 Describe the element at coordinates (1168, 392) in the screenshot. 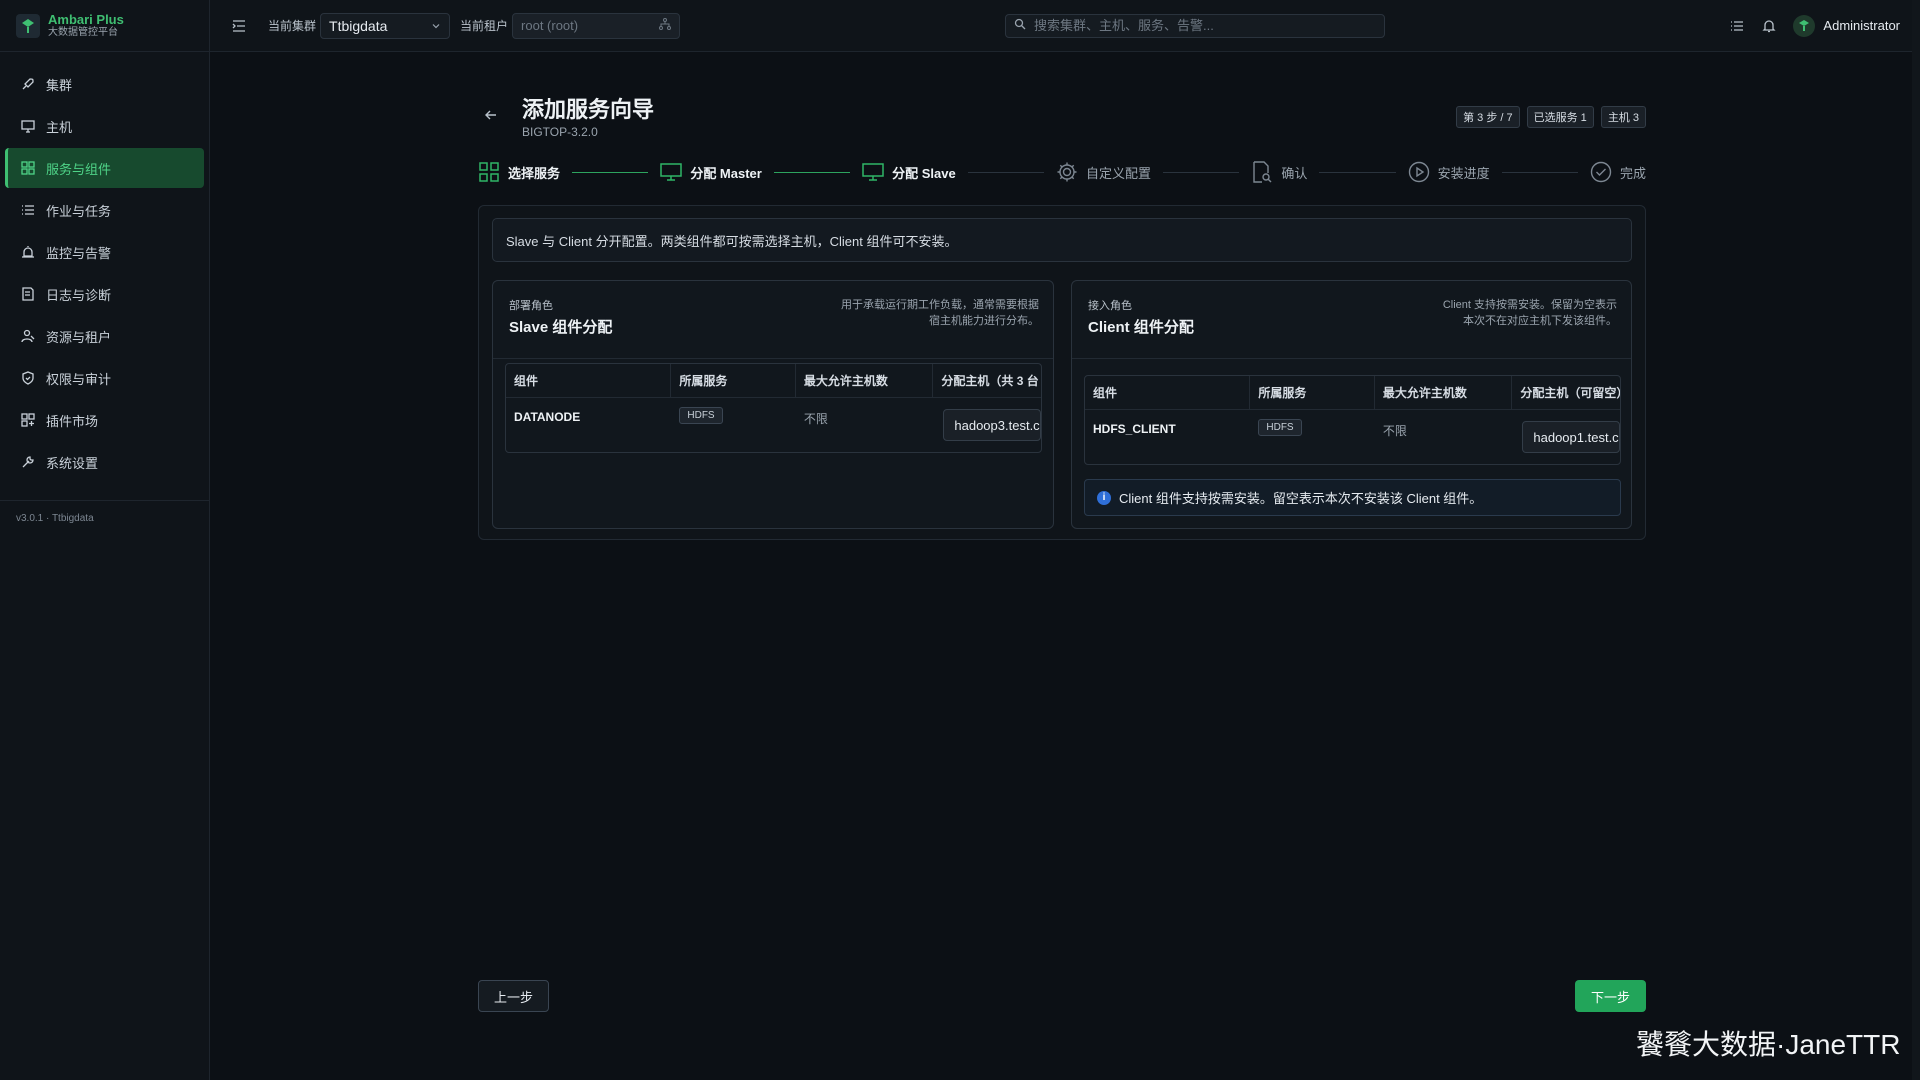

I see `column-header: 组件` at that location.